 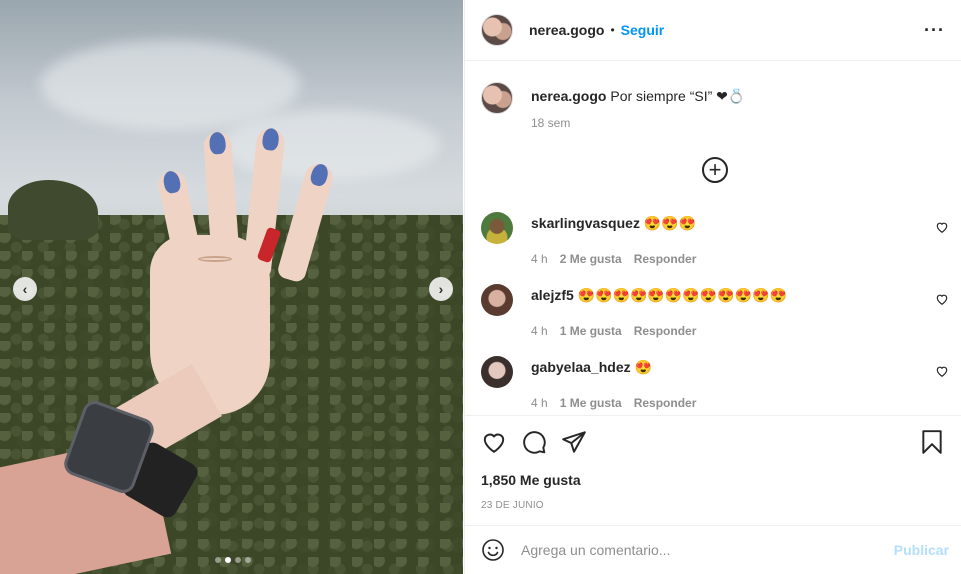 I want to click on chevron-left-icon: ‹, so click(x=25, y=289).